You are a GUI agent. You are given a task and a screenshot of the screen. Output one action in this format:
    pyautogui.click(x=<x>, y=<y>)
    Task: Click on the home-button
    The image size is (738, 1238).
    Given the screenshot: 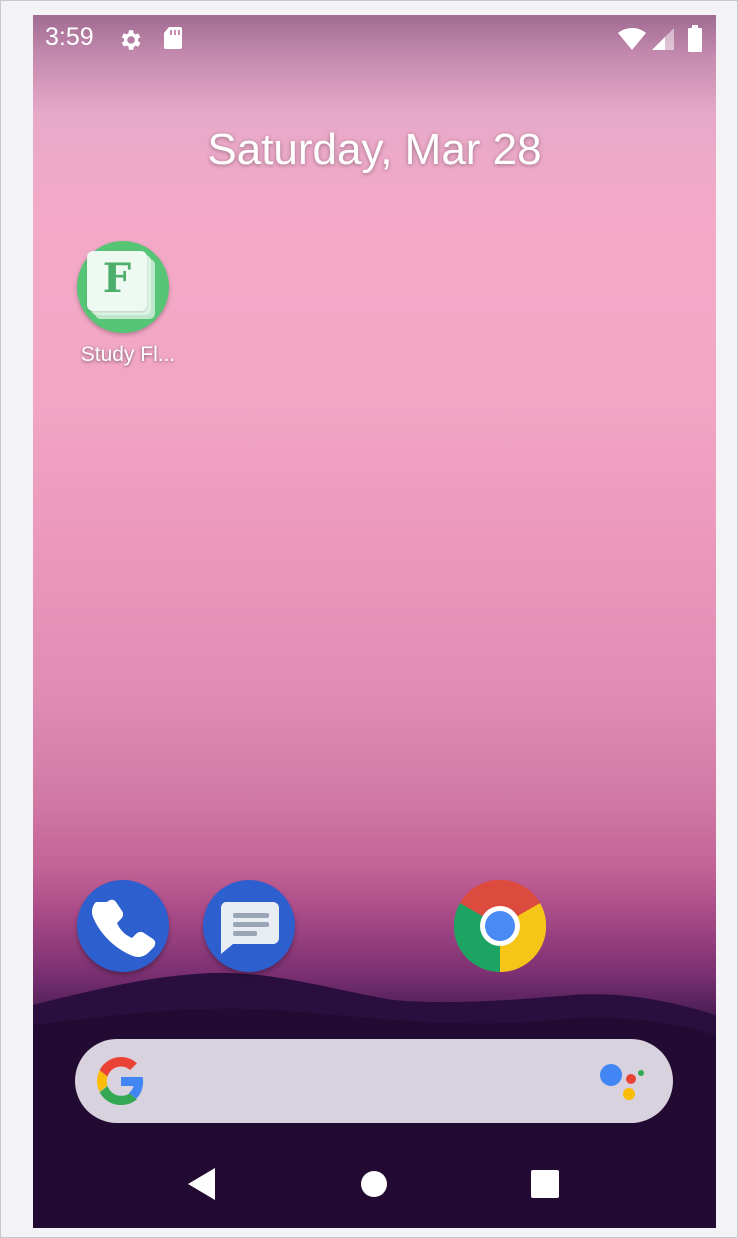 What is the action you would take?
    pyautogui.click(x=374, y=1184)
    